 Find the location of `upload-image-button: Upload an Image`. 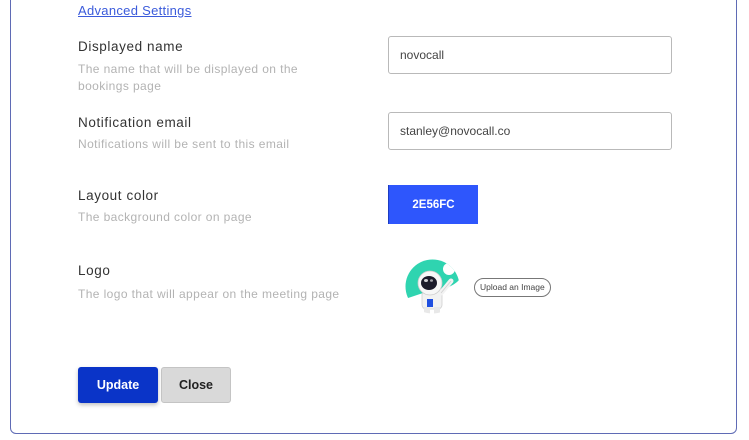

upload-image-button: Upload an Image is located at coordinates (512, 287).